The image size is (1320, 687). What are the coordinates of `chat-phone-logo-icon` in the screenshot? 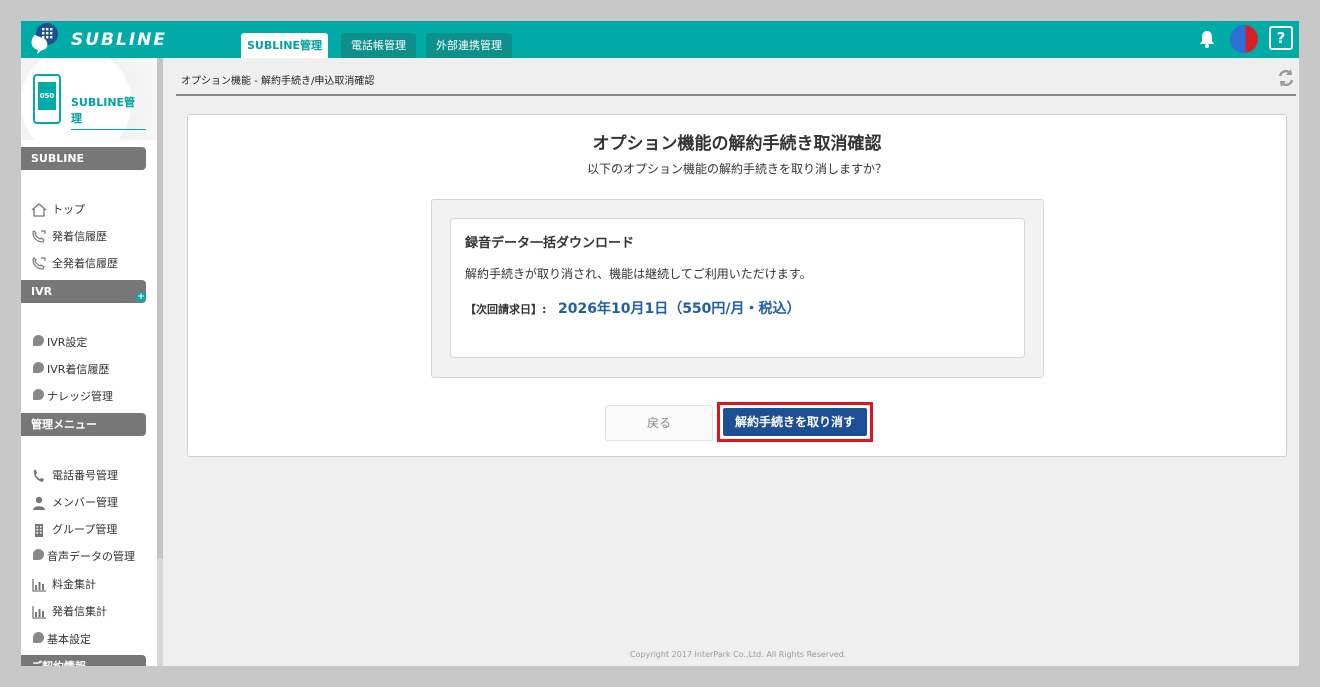 It's located at (44, 38).